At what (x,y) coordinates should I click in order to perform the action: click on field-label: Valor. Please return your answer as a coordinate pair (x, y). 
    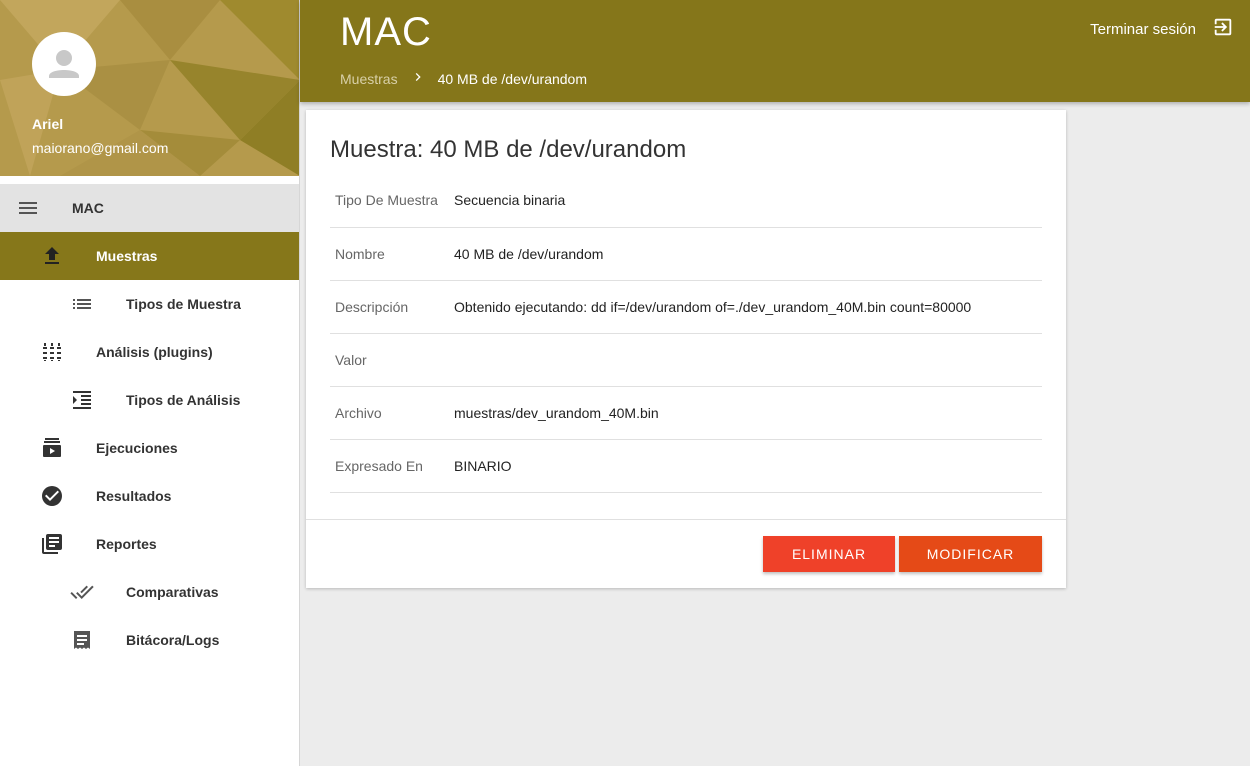
    Looking at the image, I should click on (392, 360).